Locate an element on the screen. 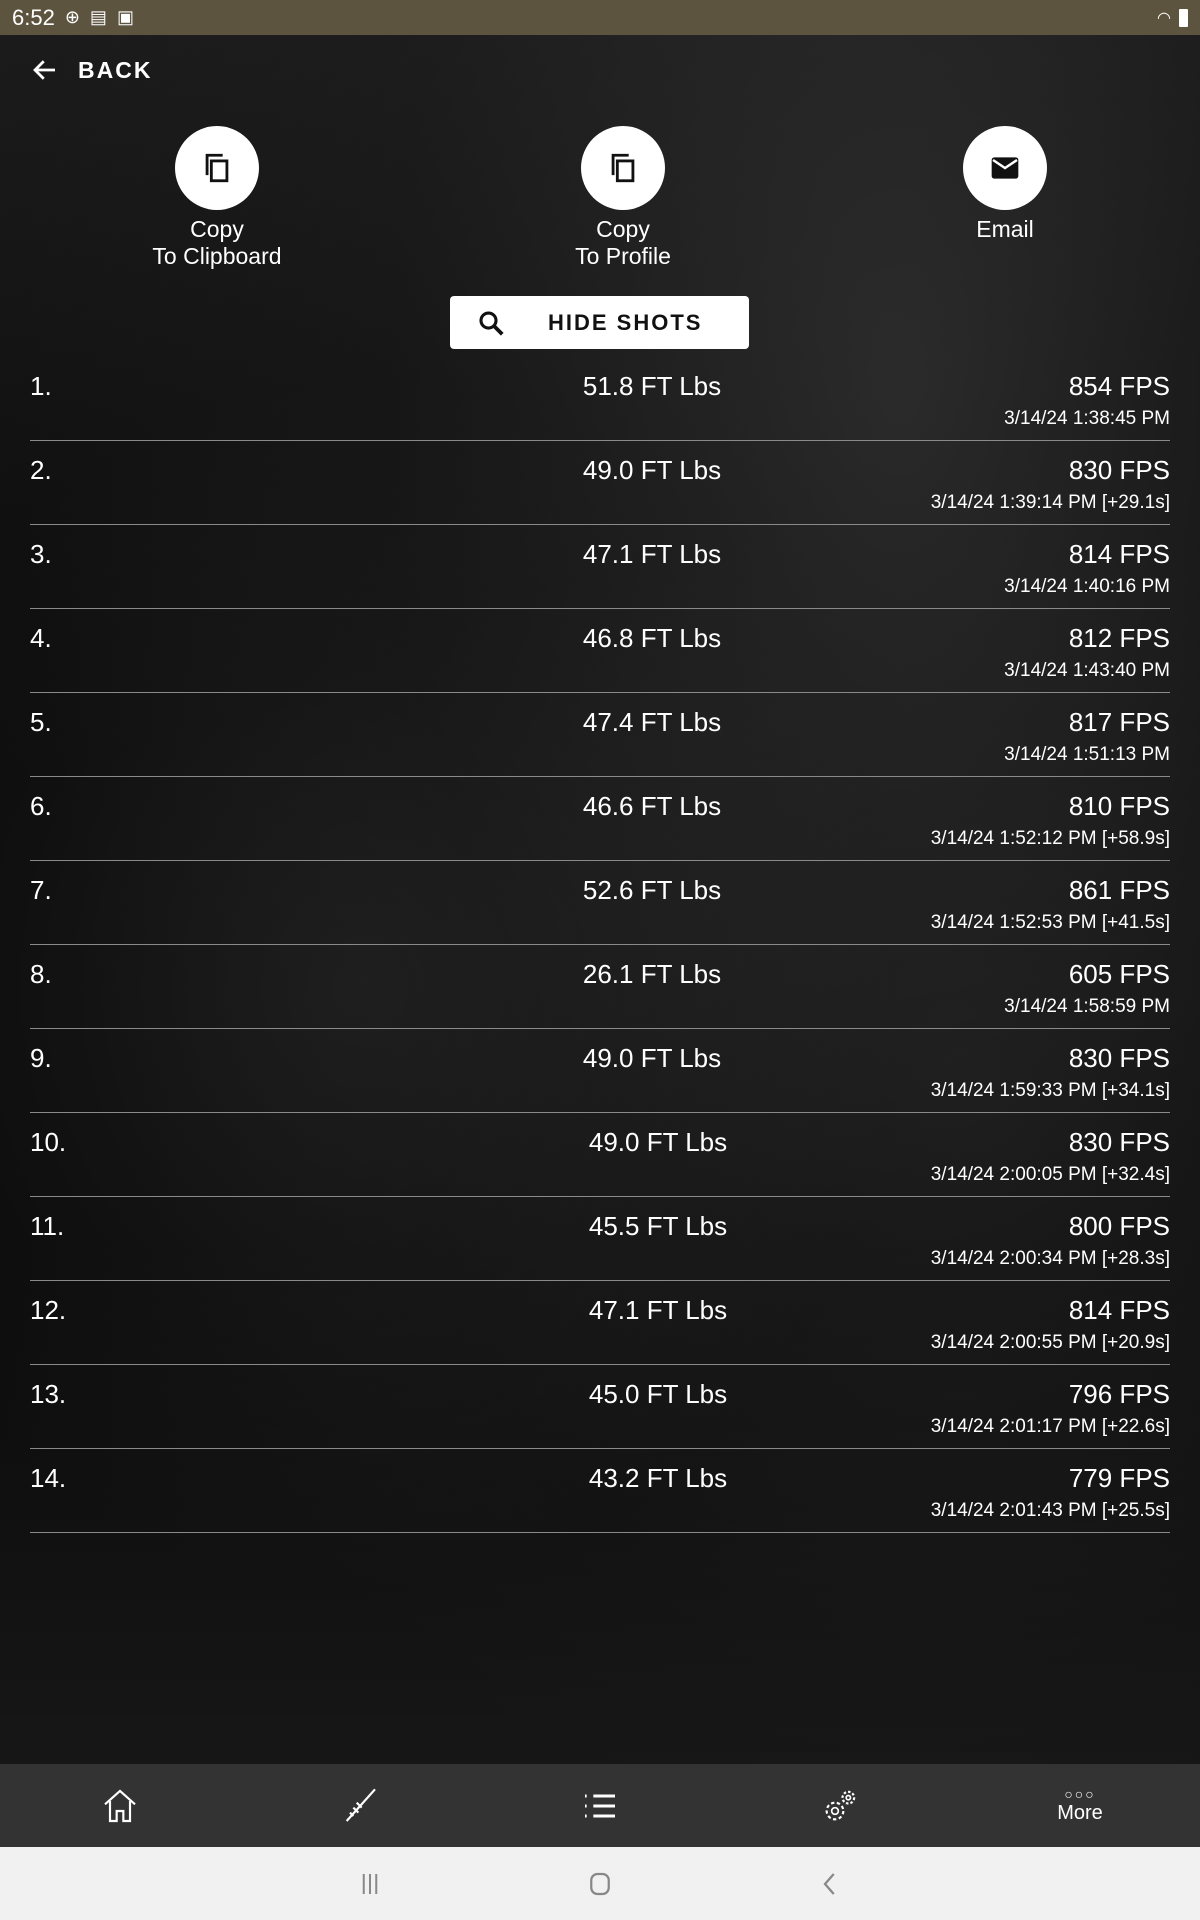 This screenshot has width=1200, height=1920. image-icon: ▣ is located at coordinates (125, 17).